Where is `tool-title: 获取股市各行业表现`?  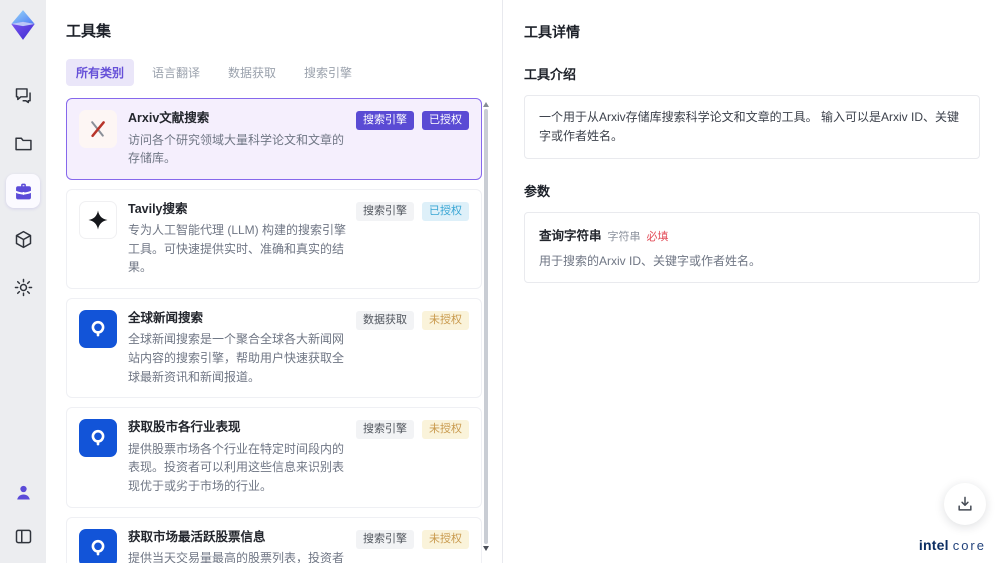 tool-title: 获取股市各行业表现 is located at coordinates (184, 427).